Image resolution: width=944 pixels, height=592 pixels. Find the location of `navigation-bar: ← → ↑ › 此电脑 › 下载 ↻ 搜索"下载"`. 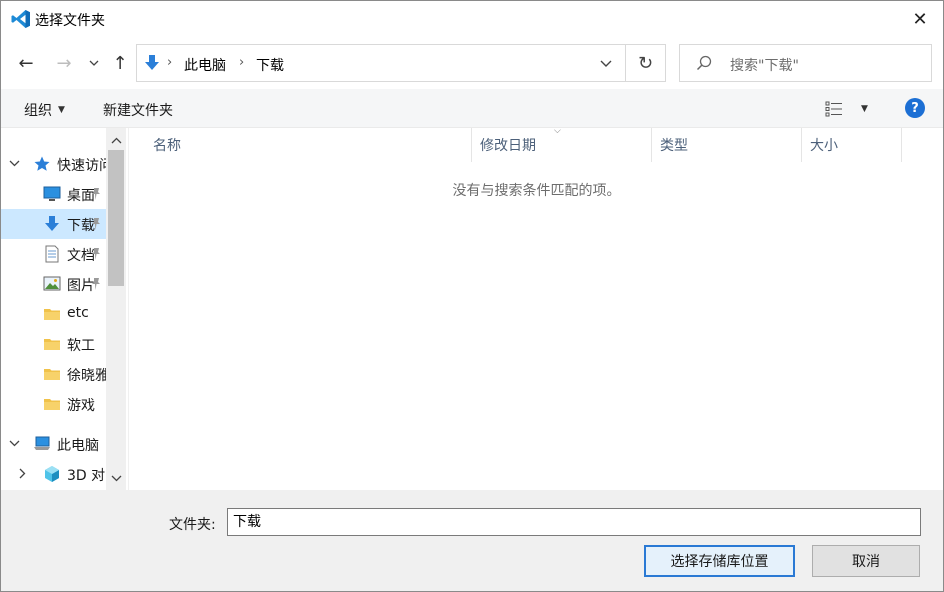

navigation-bar: ← → ↑ › 此电脑 › 下载 ↻ 搜索"下载" is located at coordinates (472, 63).